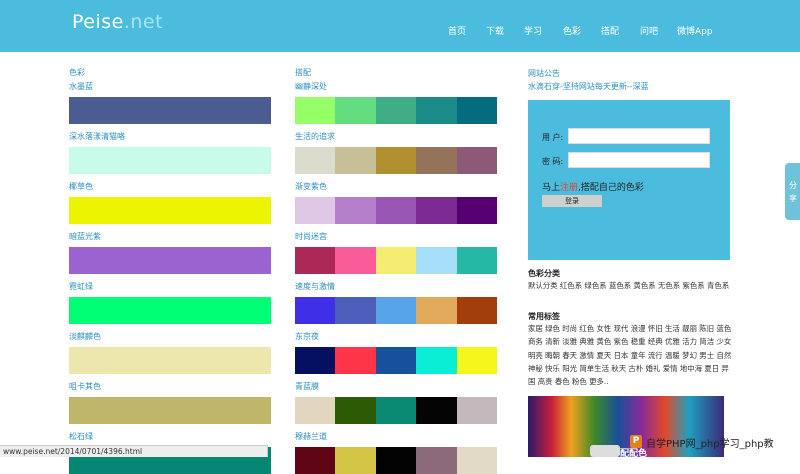 Image resolution: width=800 pixels, height=474 pixels. I want to click on color-name: 暗蓝光紫, so click(170, 237).